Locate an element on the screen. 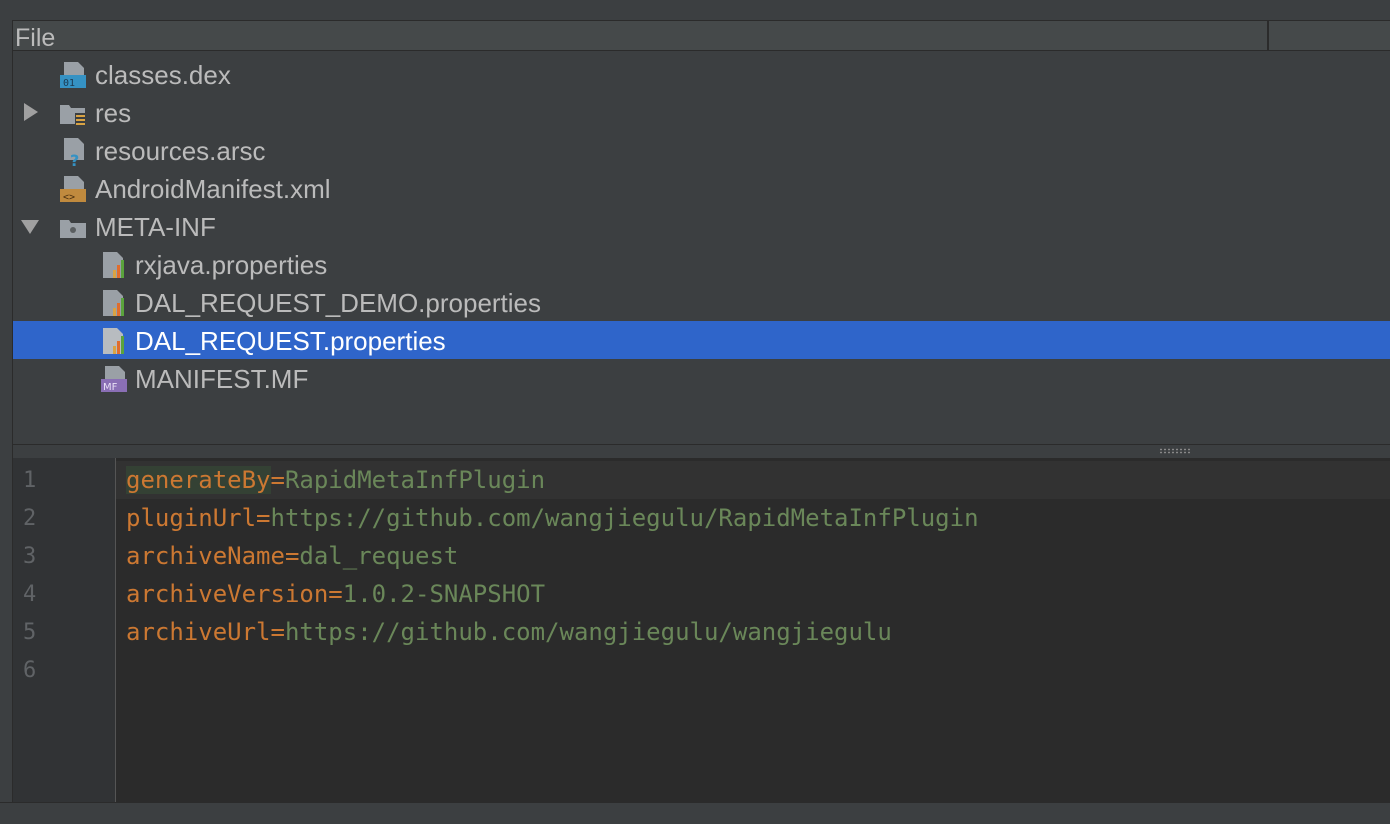  tree-item-label: DAL_REQUEST_DEMO.properties is located at coordinates (338, 303).